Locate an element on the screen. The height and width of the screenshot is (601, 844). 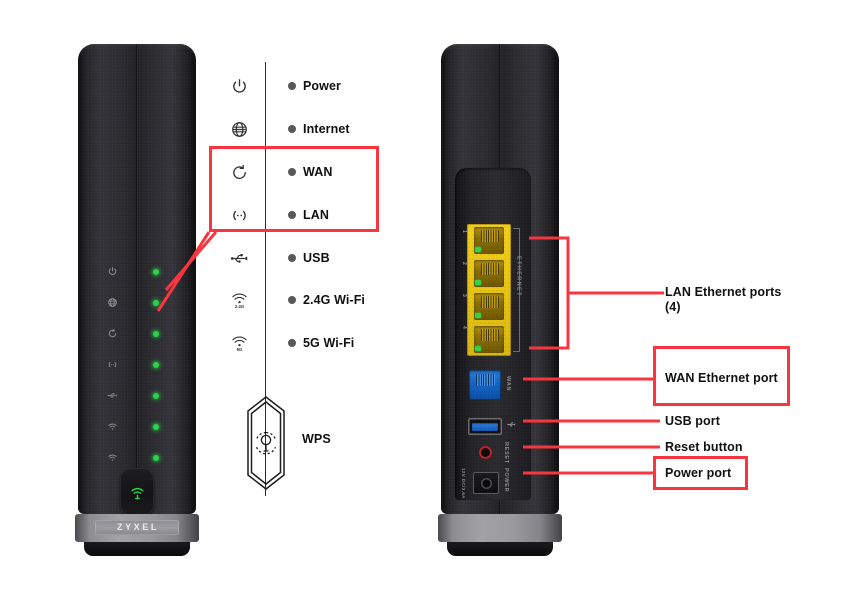
usb-port is located at coordinates (485, 426).